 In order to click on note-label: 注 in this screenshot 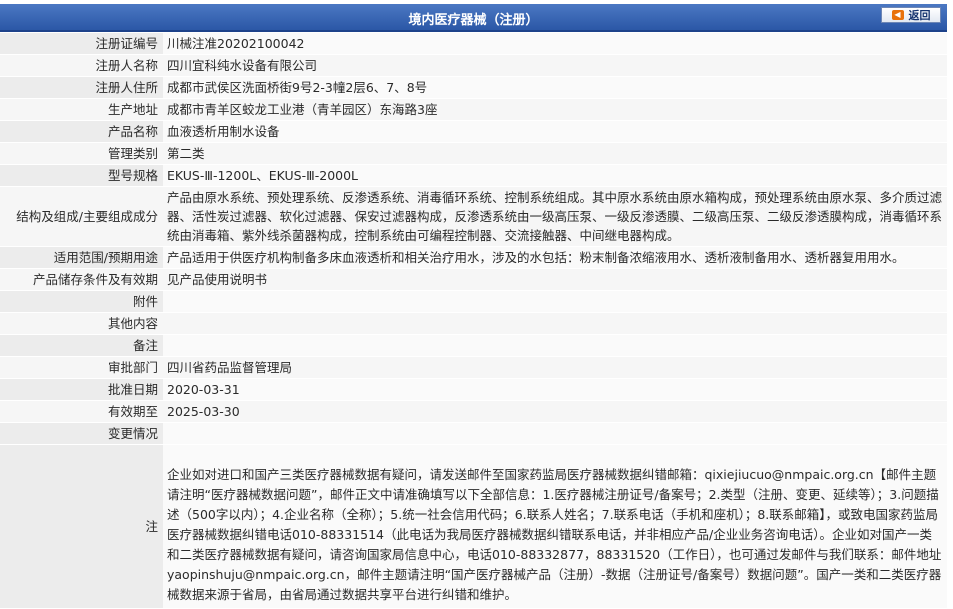, I will do `click(81, 526)`.